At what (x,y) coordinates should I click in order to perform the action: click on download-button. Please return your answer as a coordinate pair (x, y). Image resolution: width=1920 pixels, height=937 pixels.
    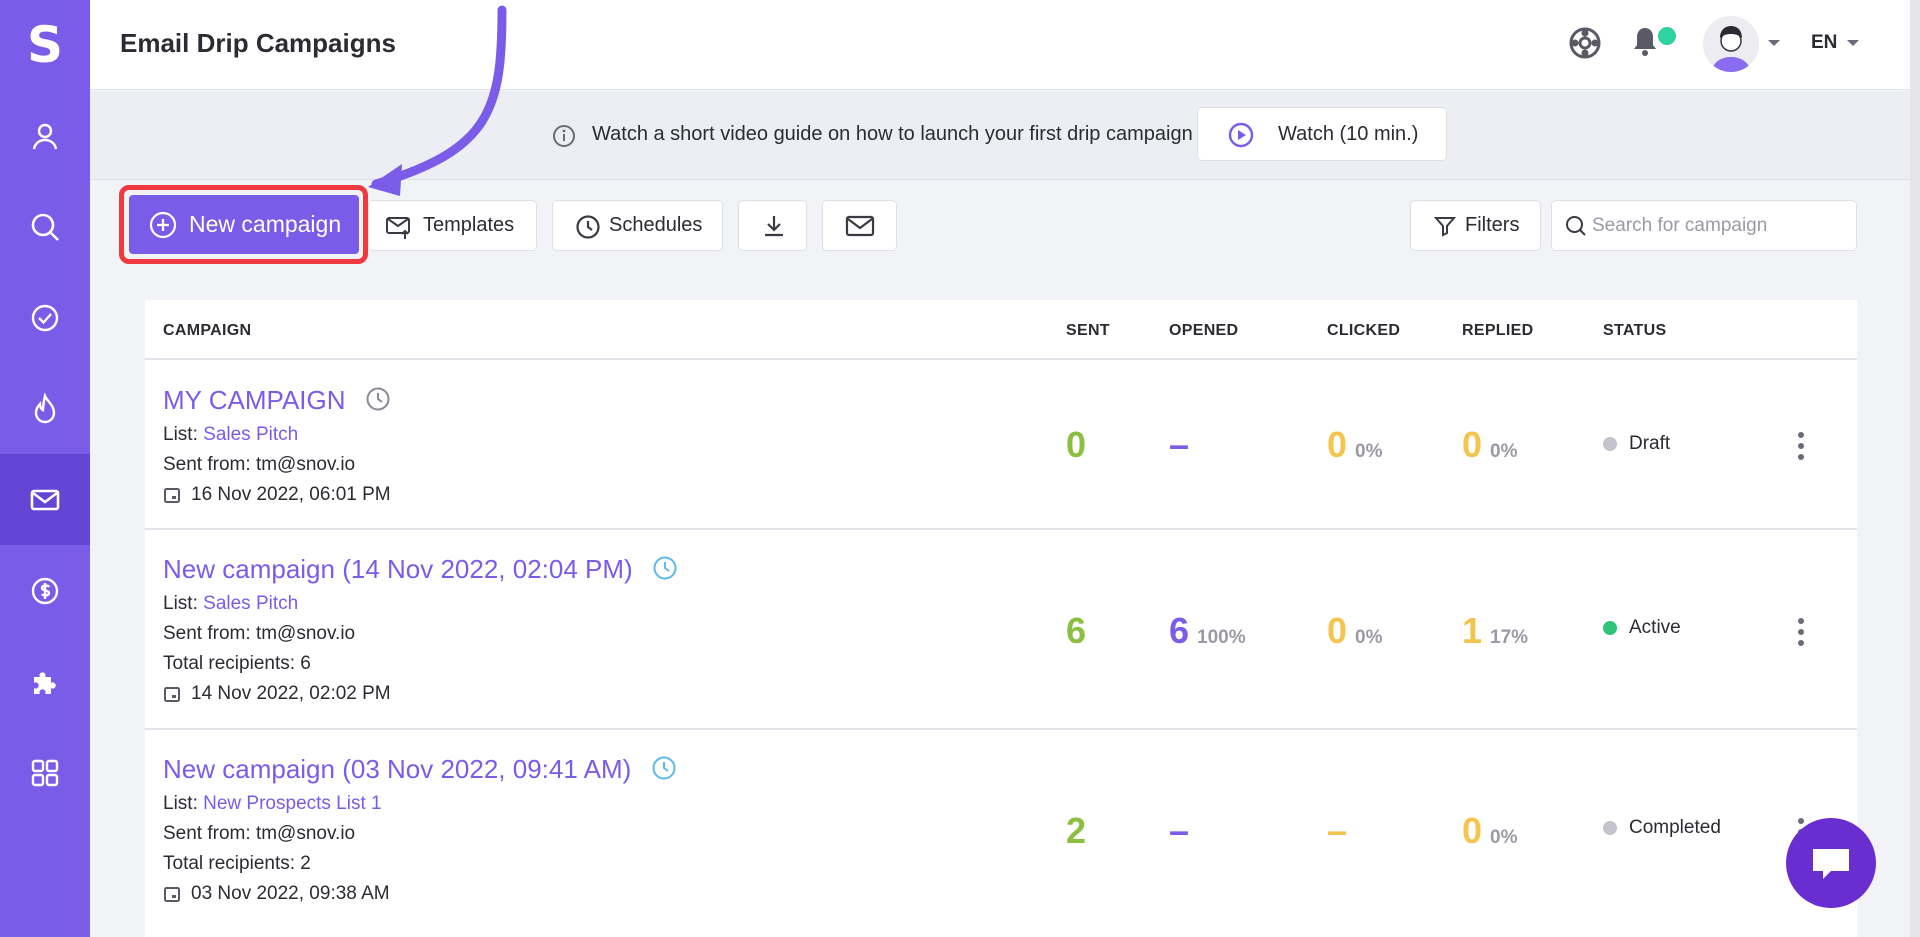
    Looking at the image, I should click on (772, 225).